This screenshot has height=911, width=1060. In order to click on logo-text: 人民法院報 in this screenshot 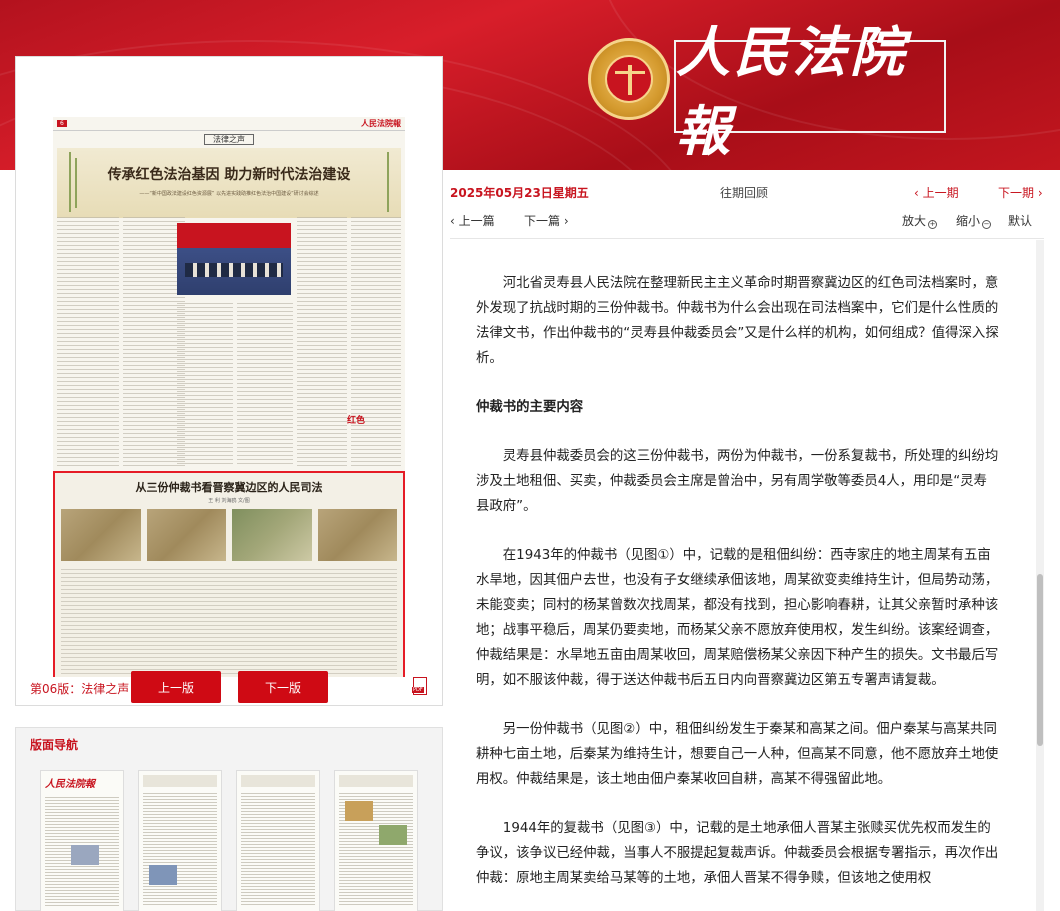, I will do `click(792, 91)`.